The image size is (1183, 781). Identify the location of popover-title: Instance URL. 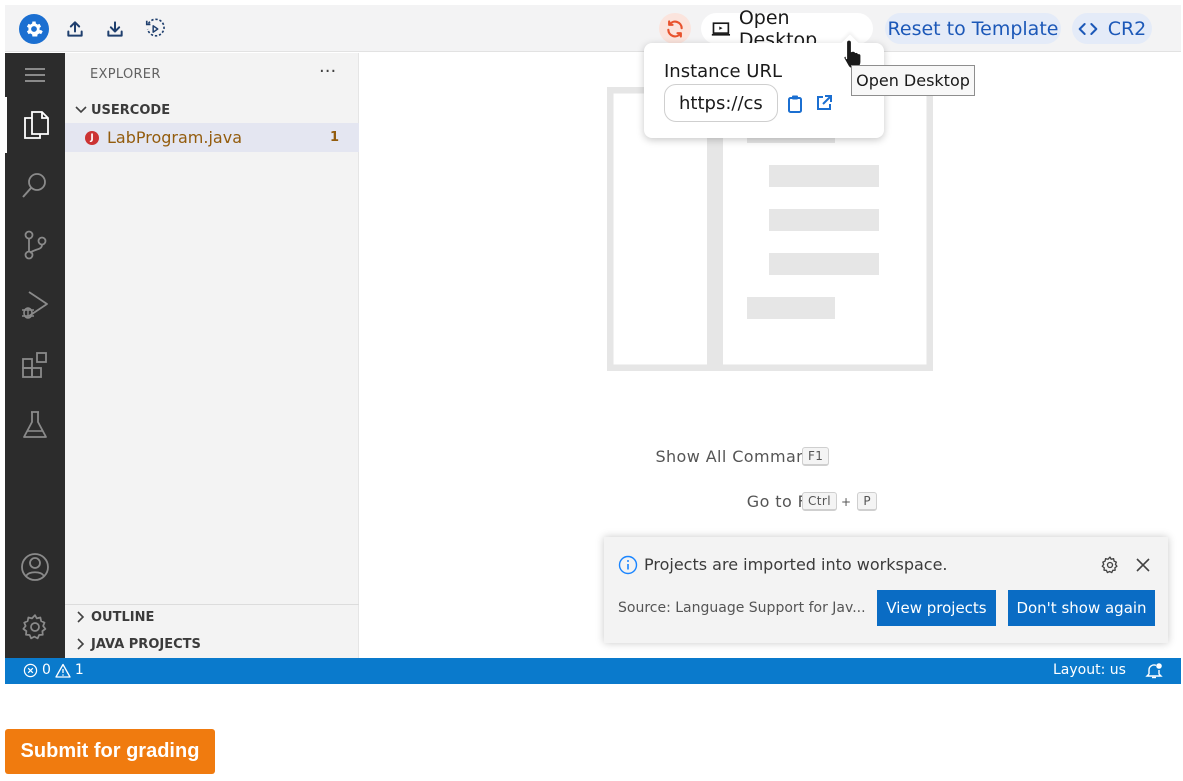
(723, 71).